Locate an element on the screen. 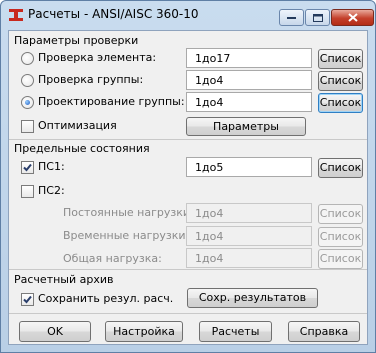  label-total-load: Общая нагрузка: is located at coordinates (112, 258).